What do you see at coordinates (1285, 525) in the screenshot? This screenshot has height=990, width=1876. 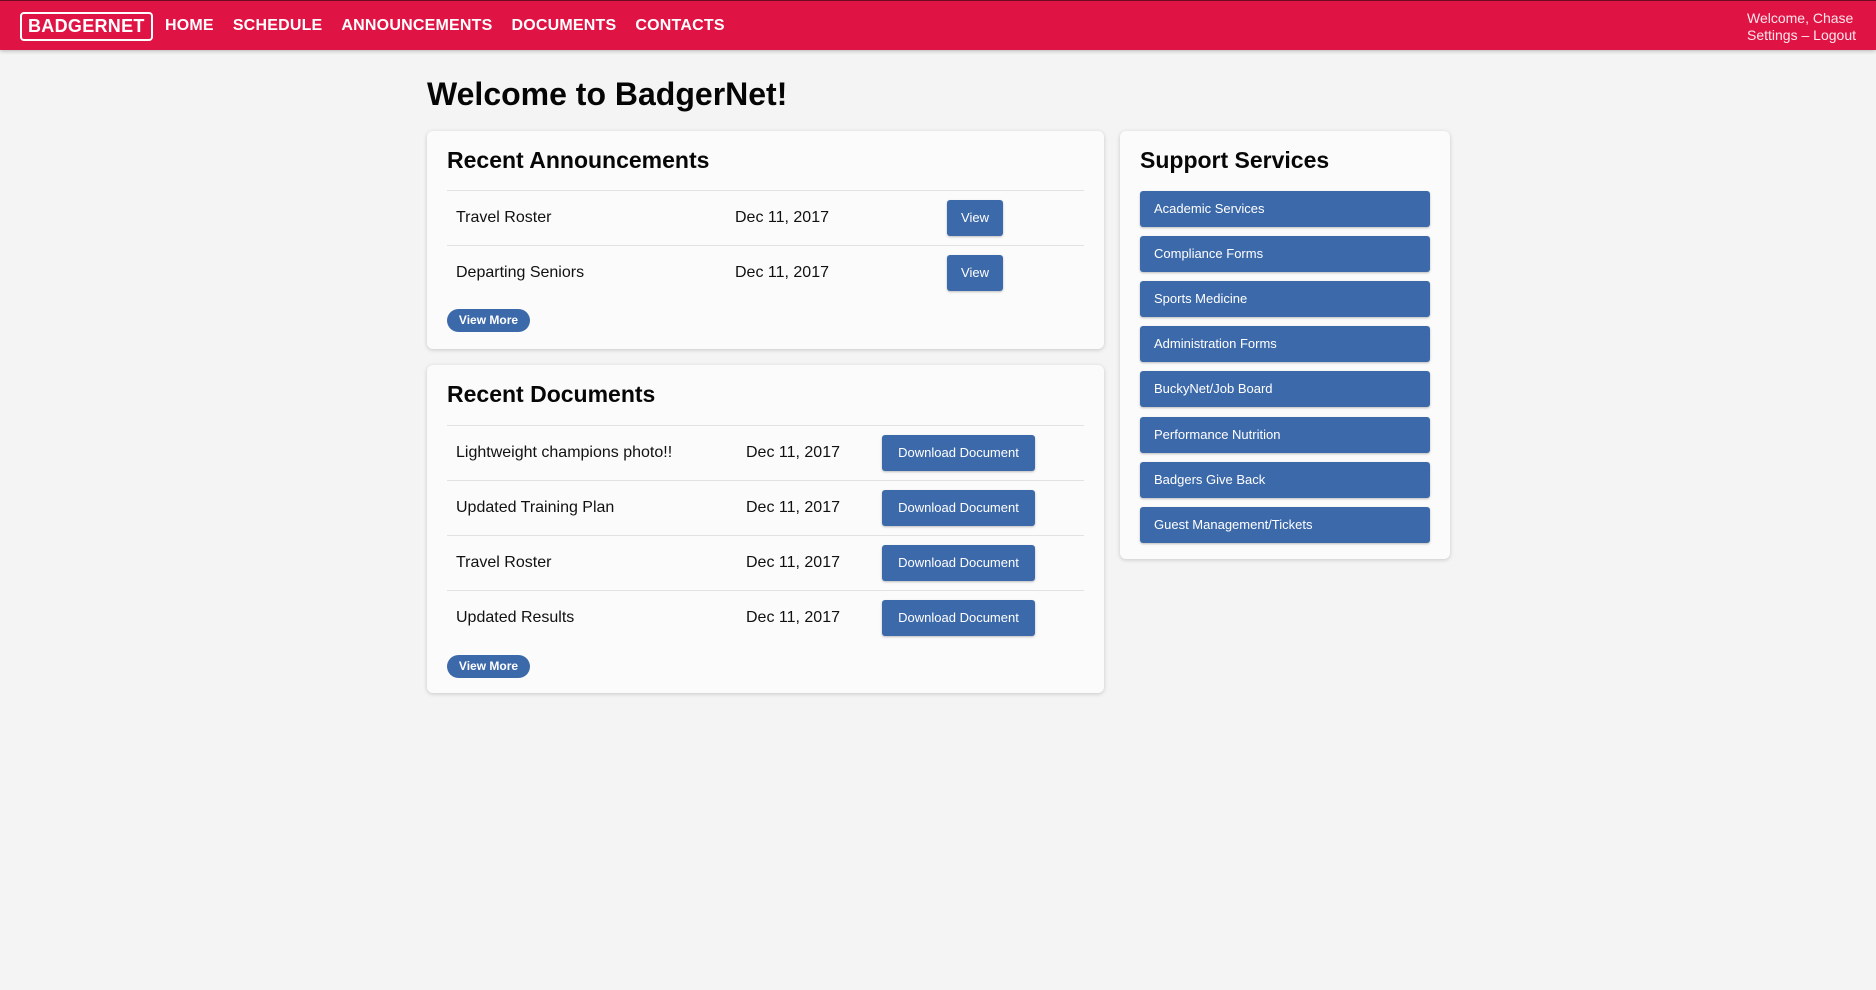 I see `guest-management-tickets-button: Guest Management/Tickets` at bounding box center [1285, 525].